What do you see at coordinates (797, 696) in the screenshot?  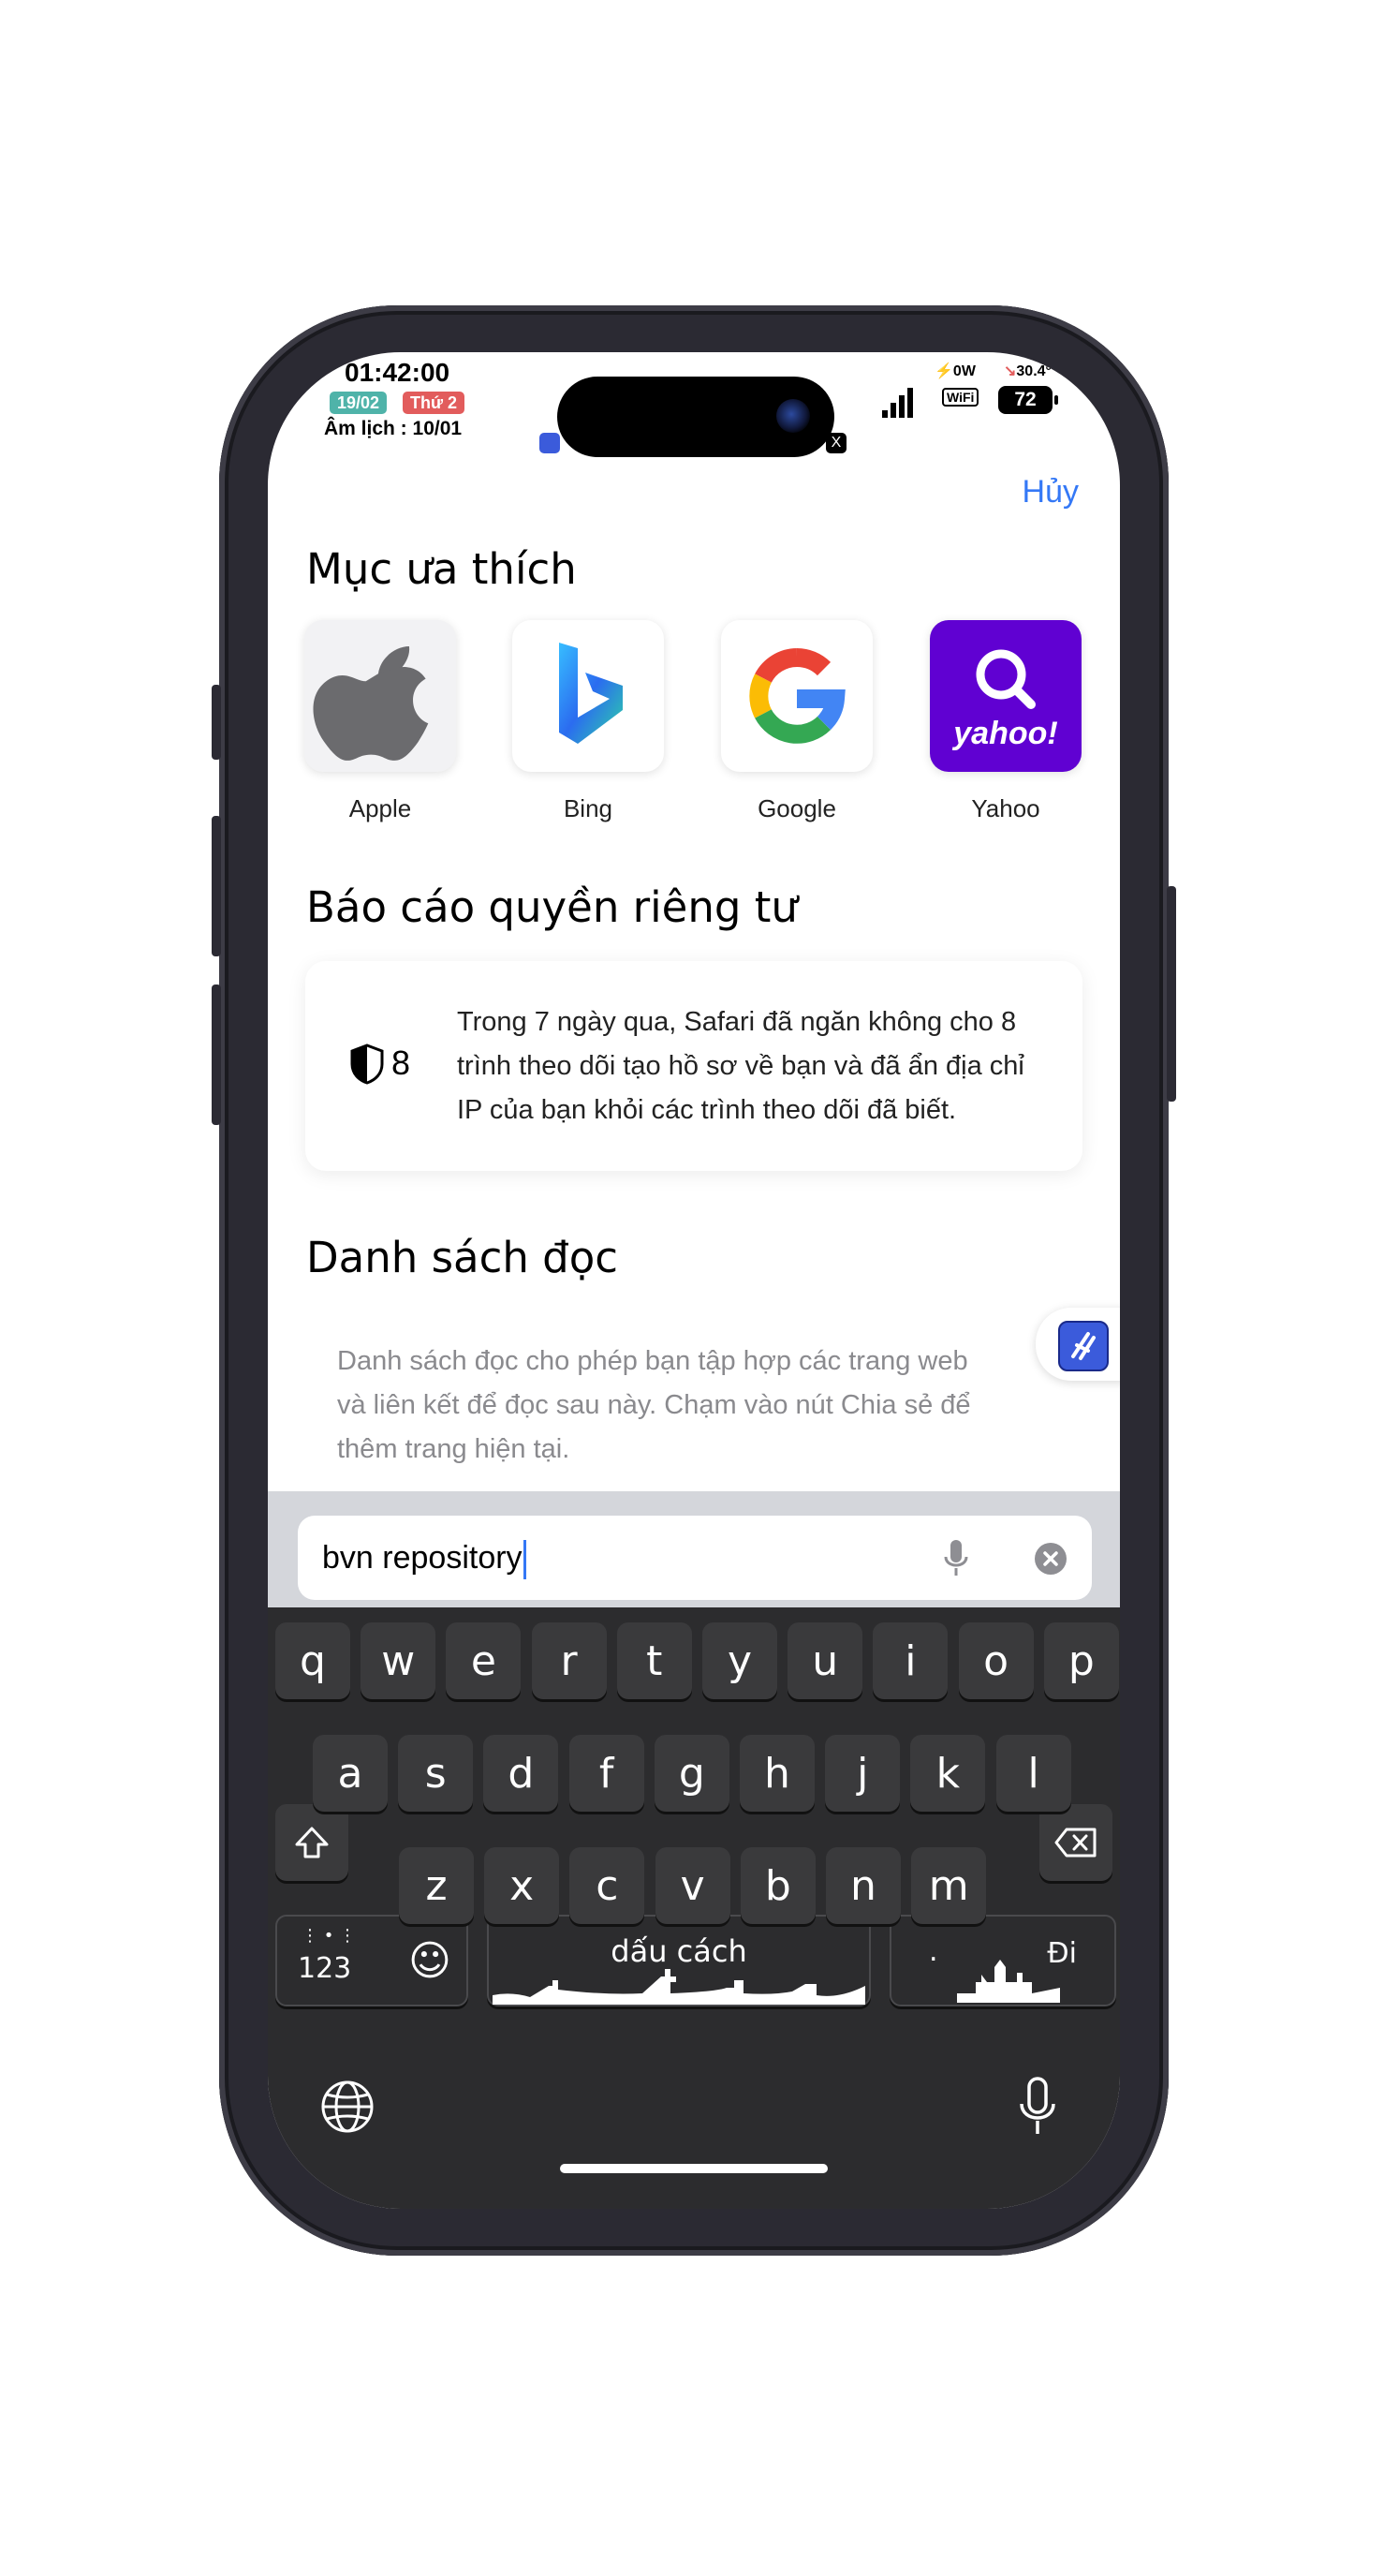 I see `google-logo-icon` at bounding box center [797, 696].